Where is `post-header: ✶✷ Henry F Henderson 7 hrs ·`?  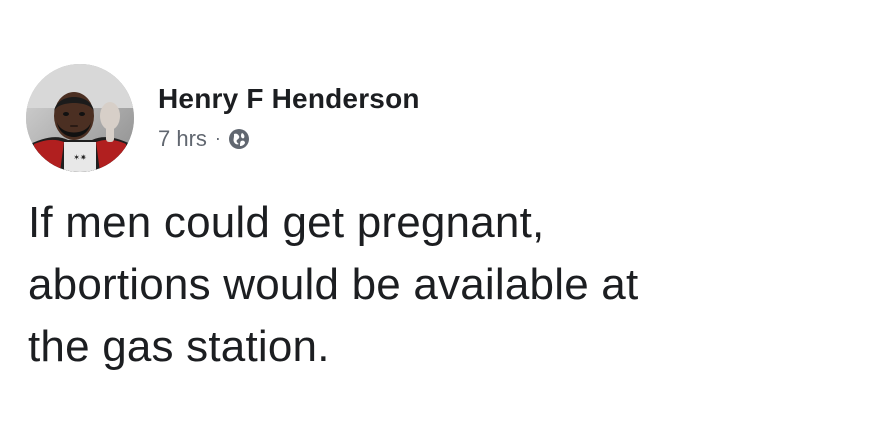 post-header: ✶✷ Henry F Henderson 7 hrs · is located at coordinates (223, 118).